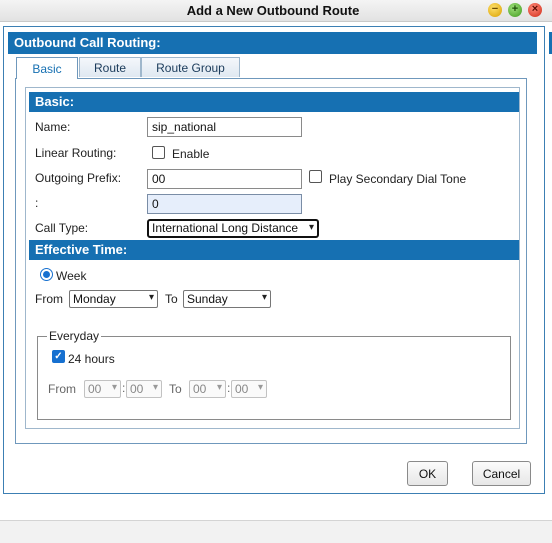 The width and height of the screenshot is (552, 543). What do you see at coordinates (224, 204) in the screenshot?
I see `unlabeled-field-input: 0` at bounding box center [224, 204].